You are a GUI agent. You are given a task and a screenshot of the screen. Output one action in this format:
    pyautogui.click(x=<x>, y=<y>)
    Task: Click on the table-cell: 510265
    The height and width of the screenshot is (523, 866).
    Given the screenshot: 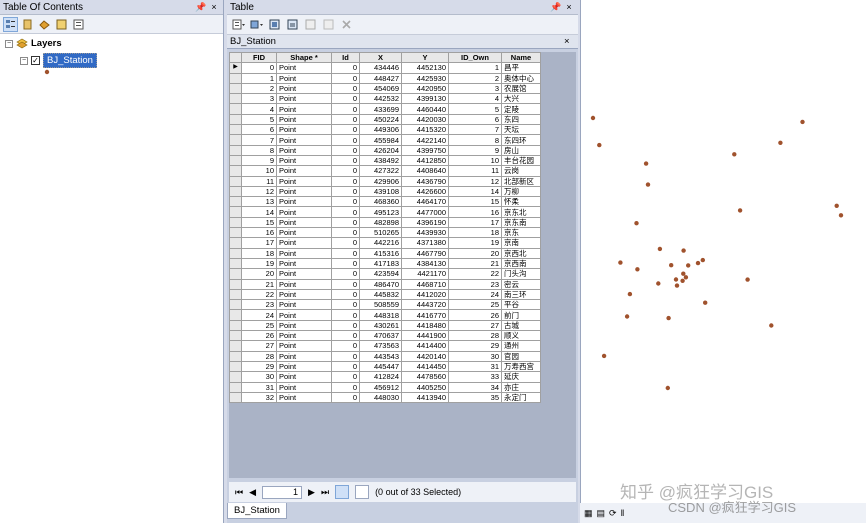 What is the action you would take?
    pyautogui.click(x=380, y=233)
    